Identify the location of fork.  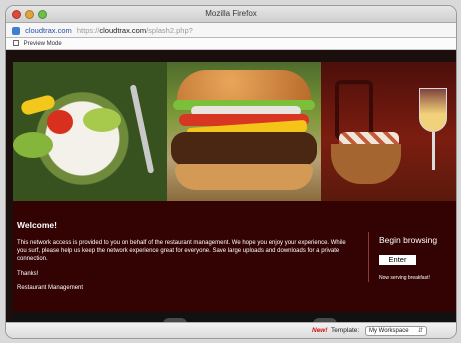
(142, 129).